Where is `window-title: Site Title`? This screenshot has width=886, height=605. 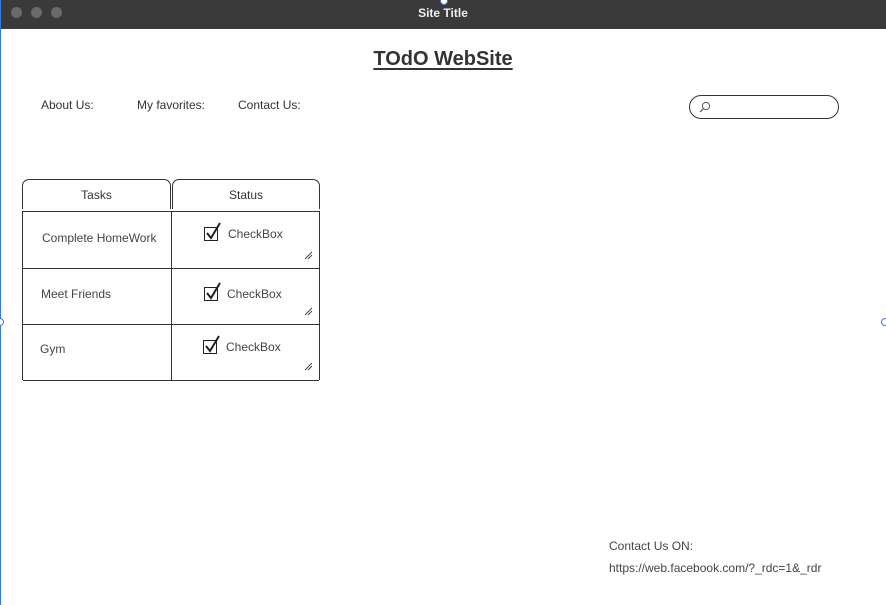
window-title: Site Title is located at coordinates (443, 13).